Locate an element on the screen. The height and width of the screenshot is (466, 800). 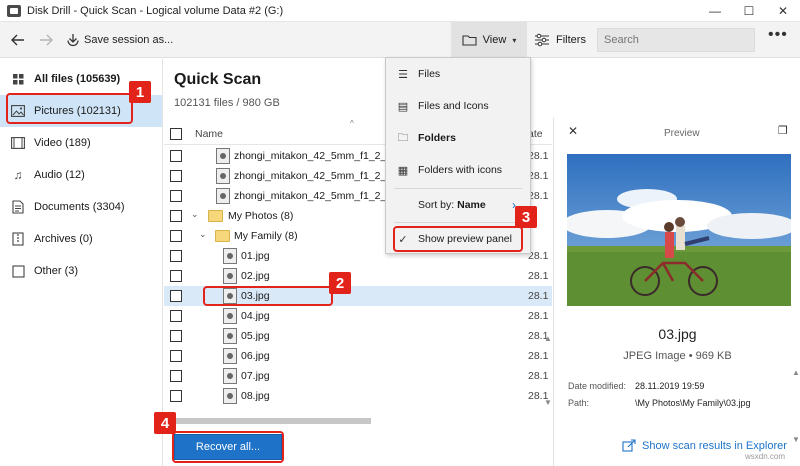
app-logo-icon is located at coordinates (14, 10).